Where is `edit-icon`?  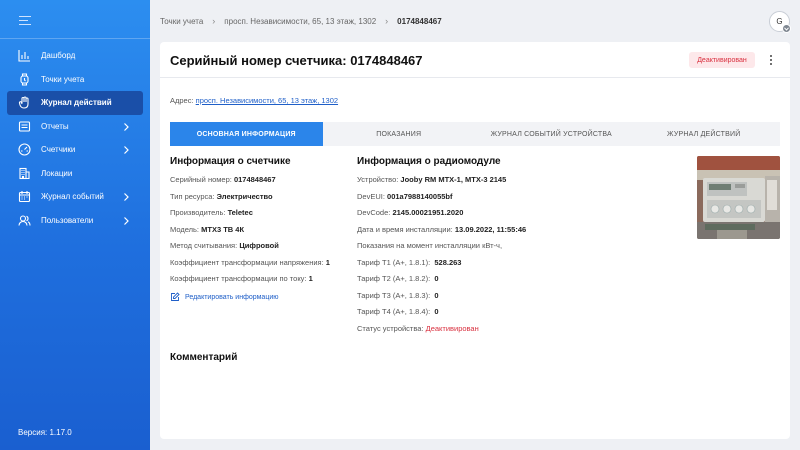 edit-icon is located at coordinates (175, 296).